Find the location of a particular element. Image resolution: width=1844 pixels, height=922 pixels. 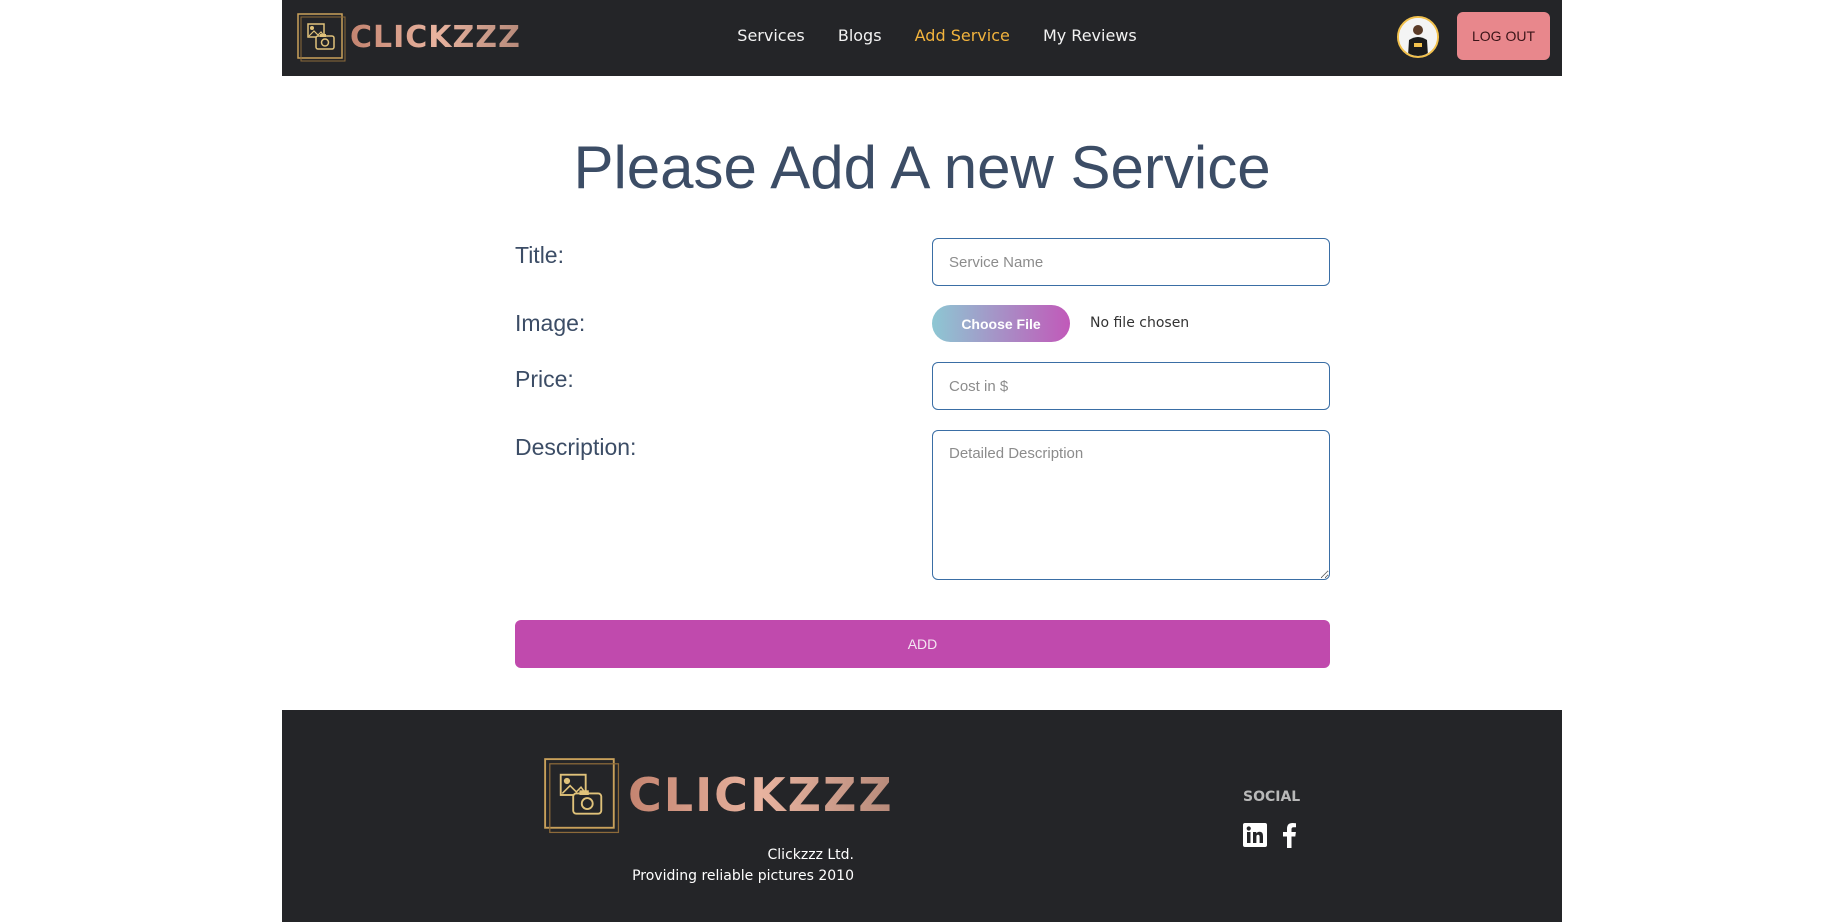

social-heading: SOCIAL is located at coordinates (1272, 797).